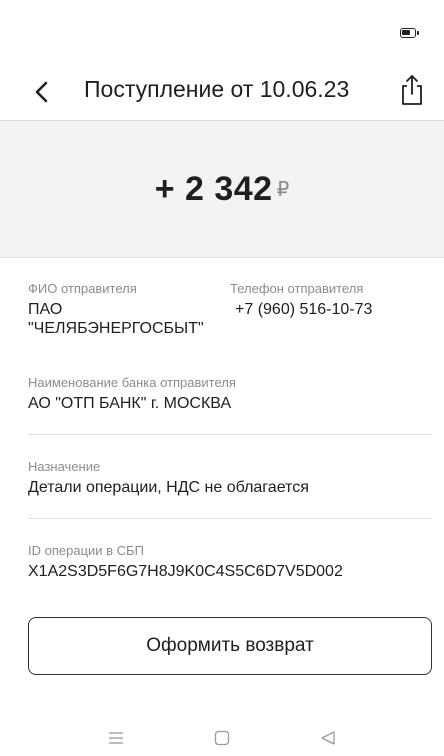 The height and width of the screenshot is (756, 444). I want to click on system-nav-bar, so click(222, 738).